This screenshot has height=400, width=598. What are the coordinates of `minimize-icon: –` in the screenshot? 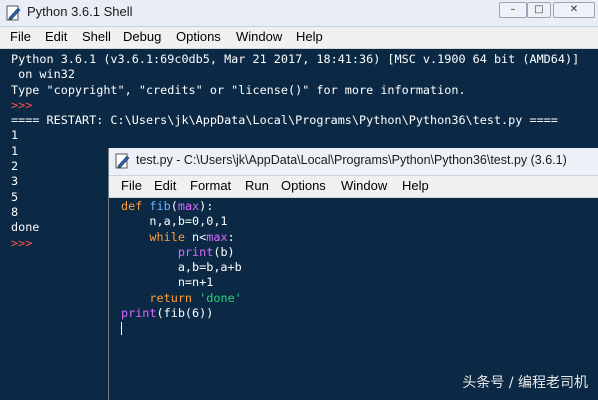 It's located at (513, 9).